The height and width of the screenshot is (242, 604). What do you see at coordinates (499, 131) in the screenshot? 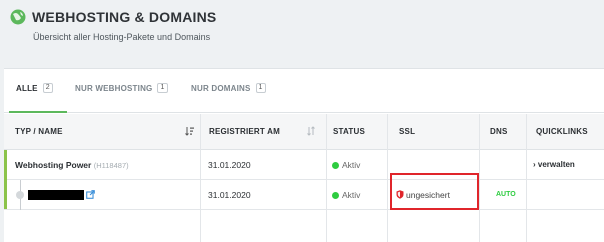
I see `column-header-dns: DNS` at bounding box center [499, 131].